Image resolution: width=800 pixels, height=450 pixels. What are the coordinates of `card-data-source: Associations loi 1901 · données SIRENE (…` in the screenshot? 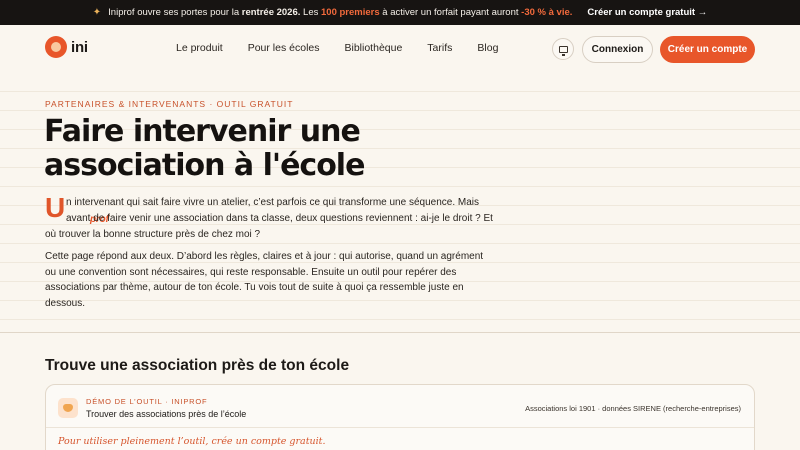 It's located at (633, 408).